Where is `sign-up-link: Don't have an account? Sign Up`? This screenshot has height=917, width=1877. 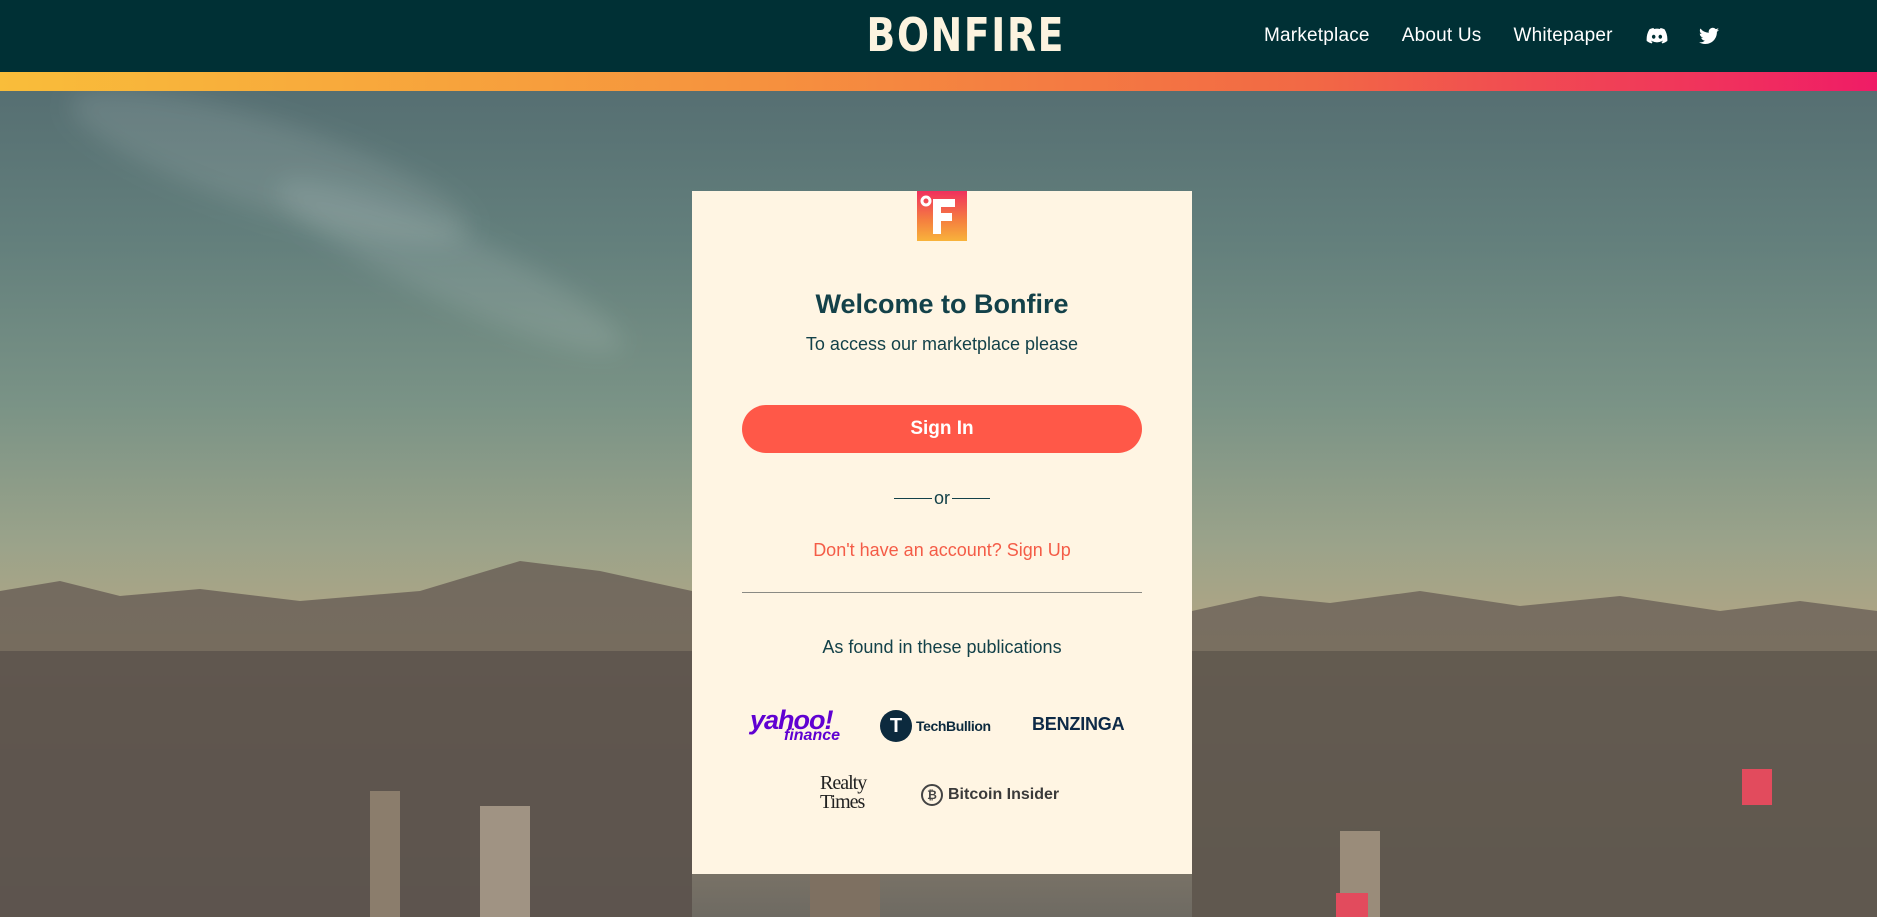 sign-up-link: Don't have an account? Sign Up is located at coordinates (942, 550).